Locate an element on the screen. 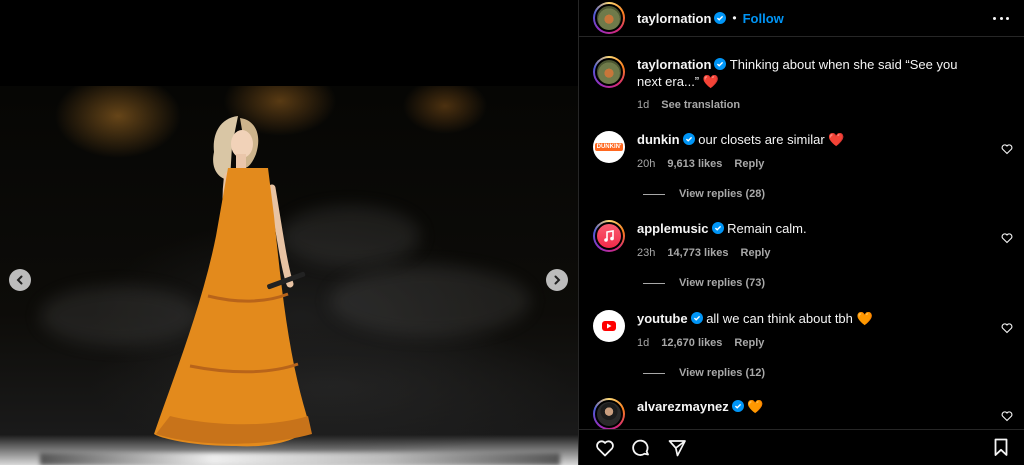 The height and width of the screenshot is (465, 1024). heart-icon is located at coordinates (605, 448).